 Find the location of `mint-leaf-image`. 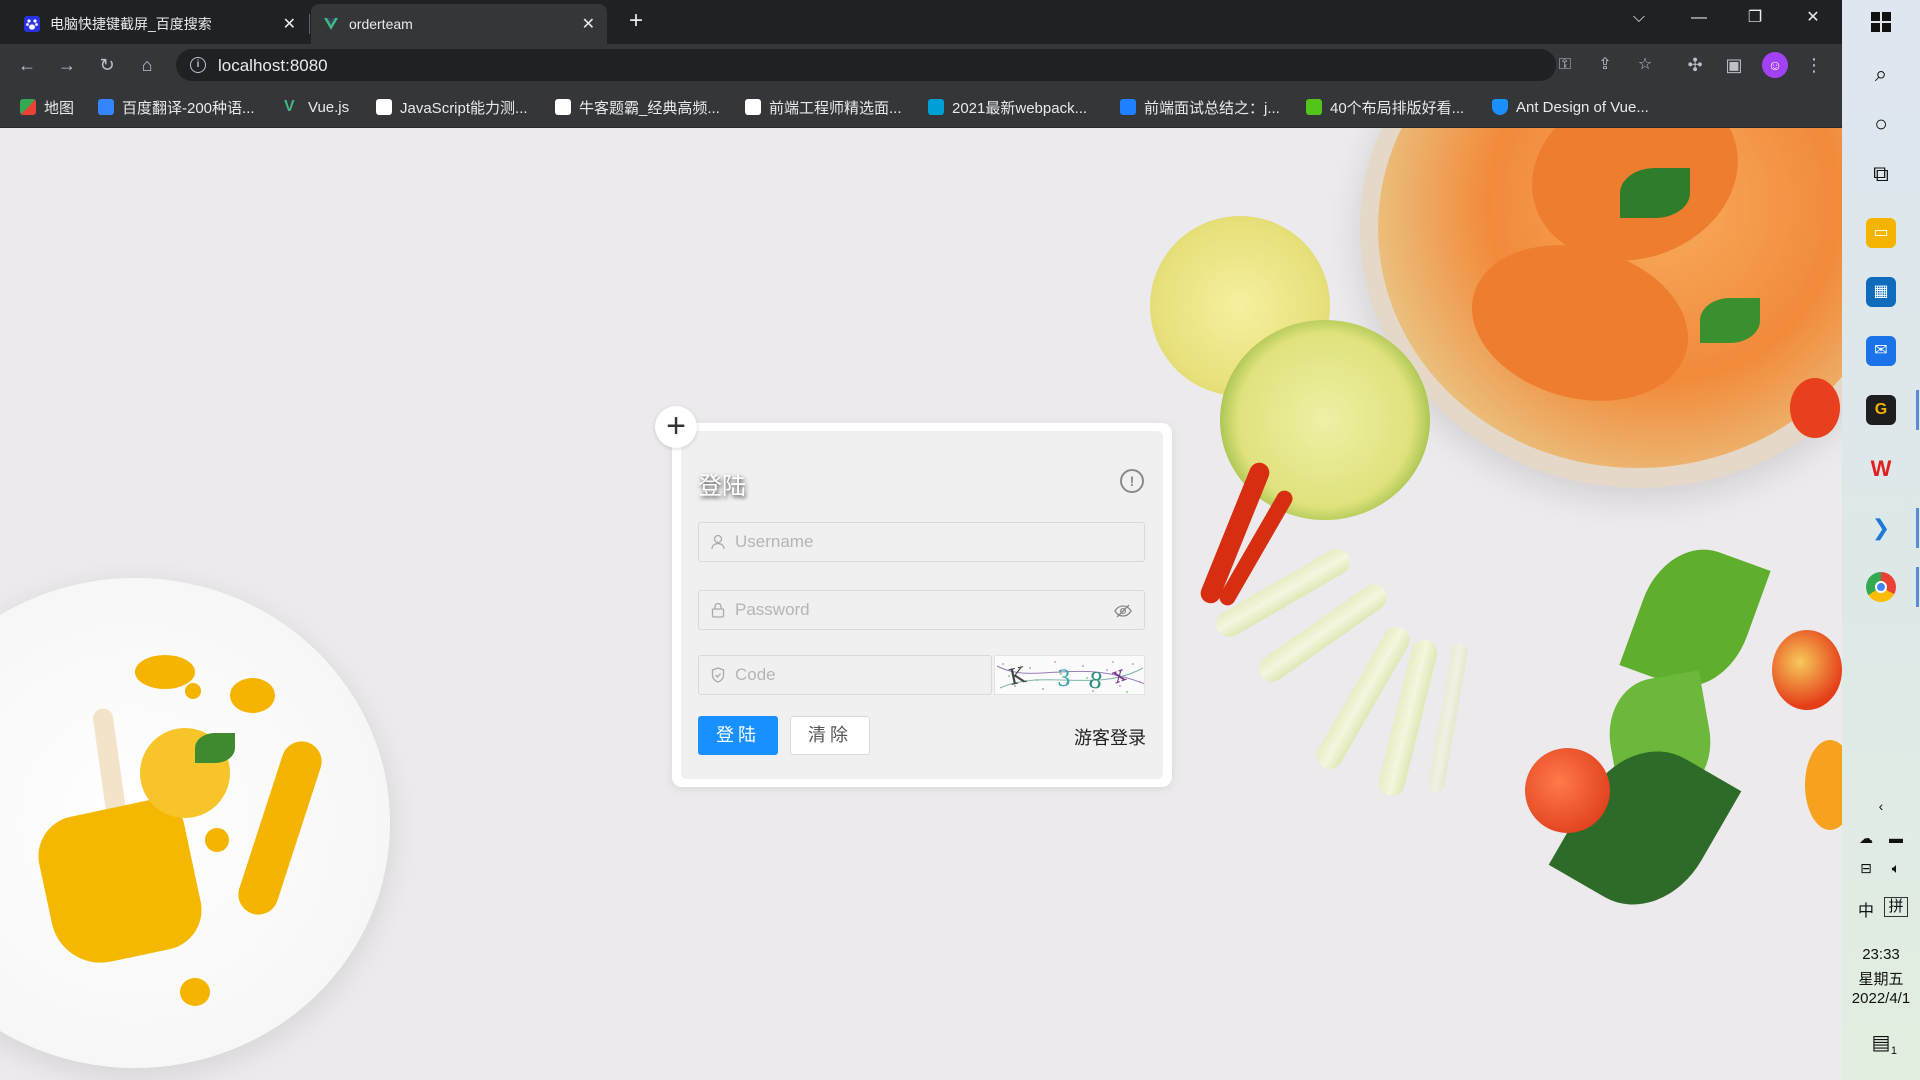

mint-leaf-image is located at coordinates (215, 748).